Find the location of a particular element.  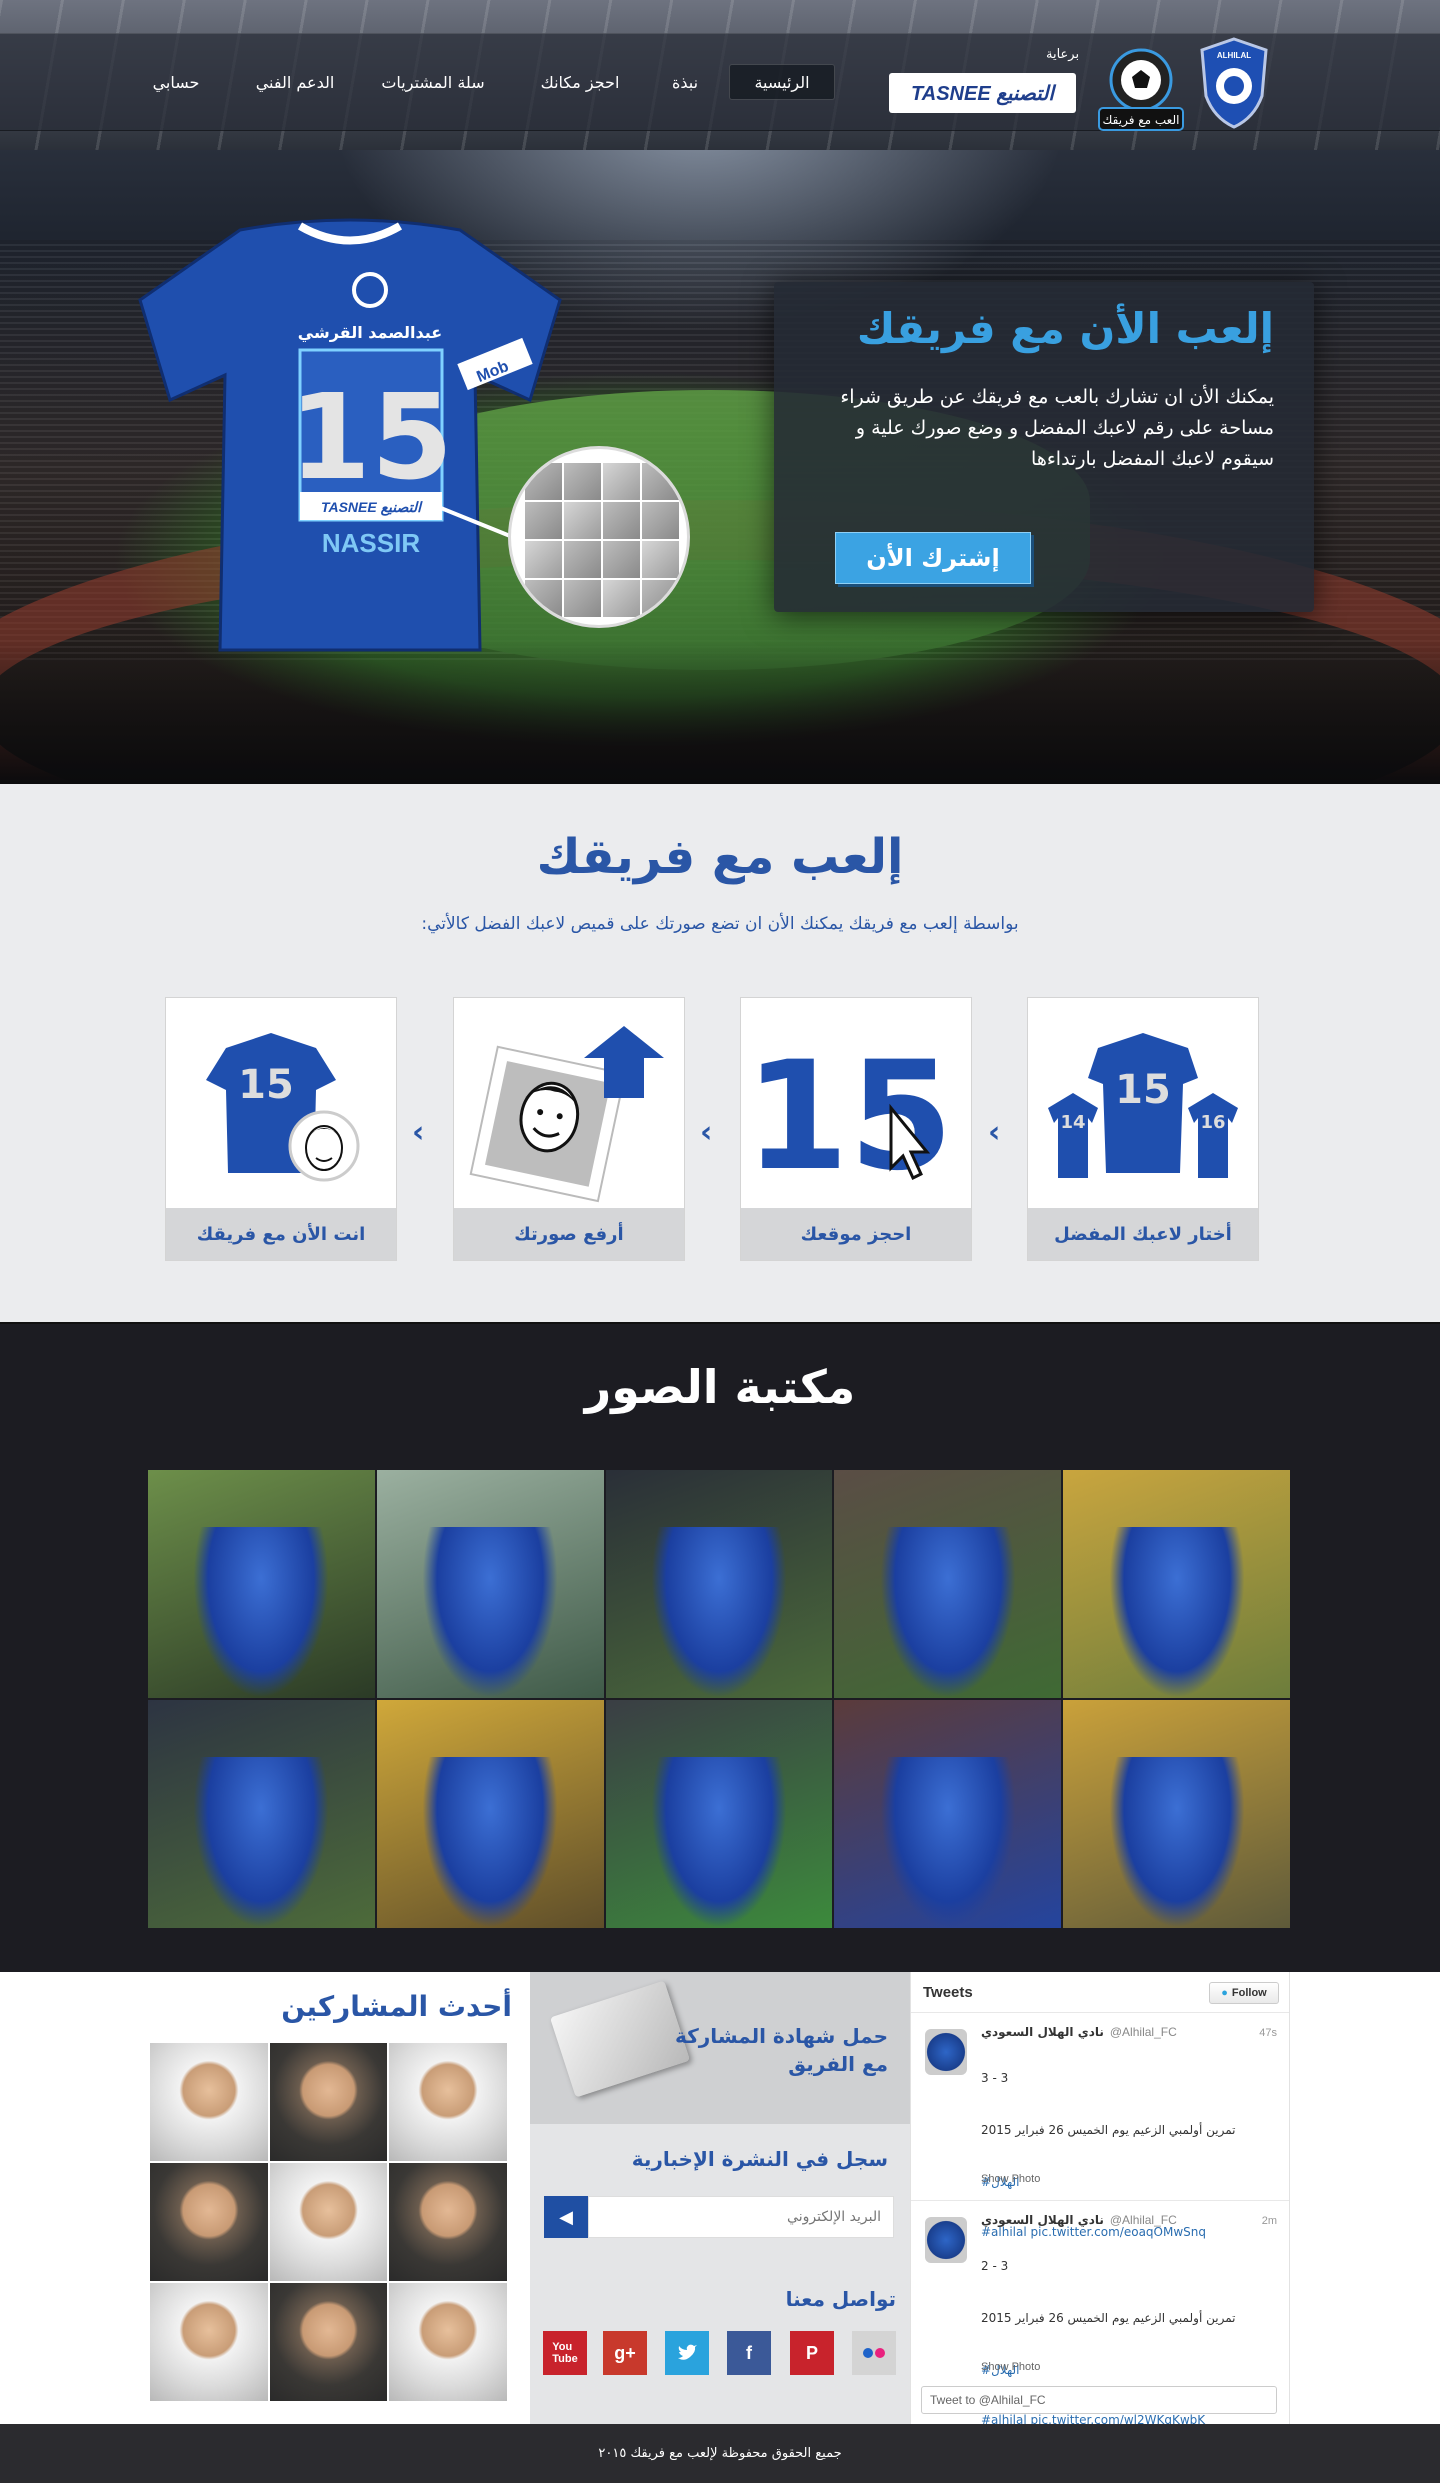

certificate-download: حمل شهادة المشاركة مع الفريق is located at coordinates (720, 2048).